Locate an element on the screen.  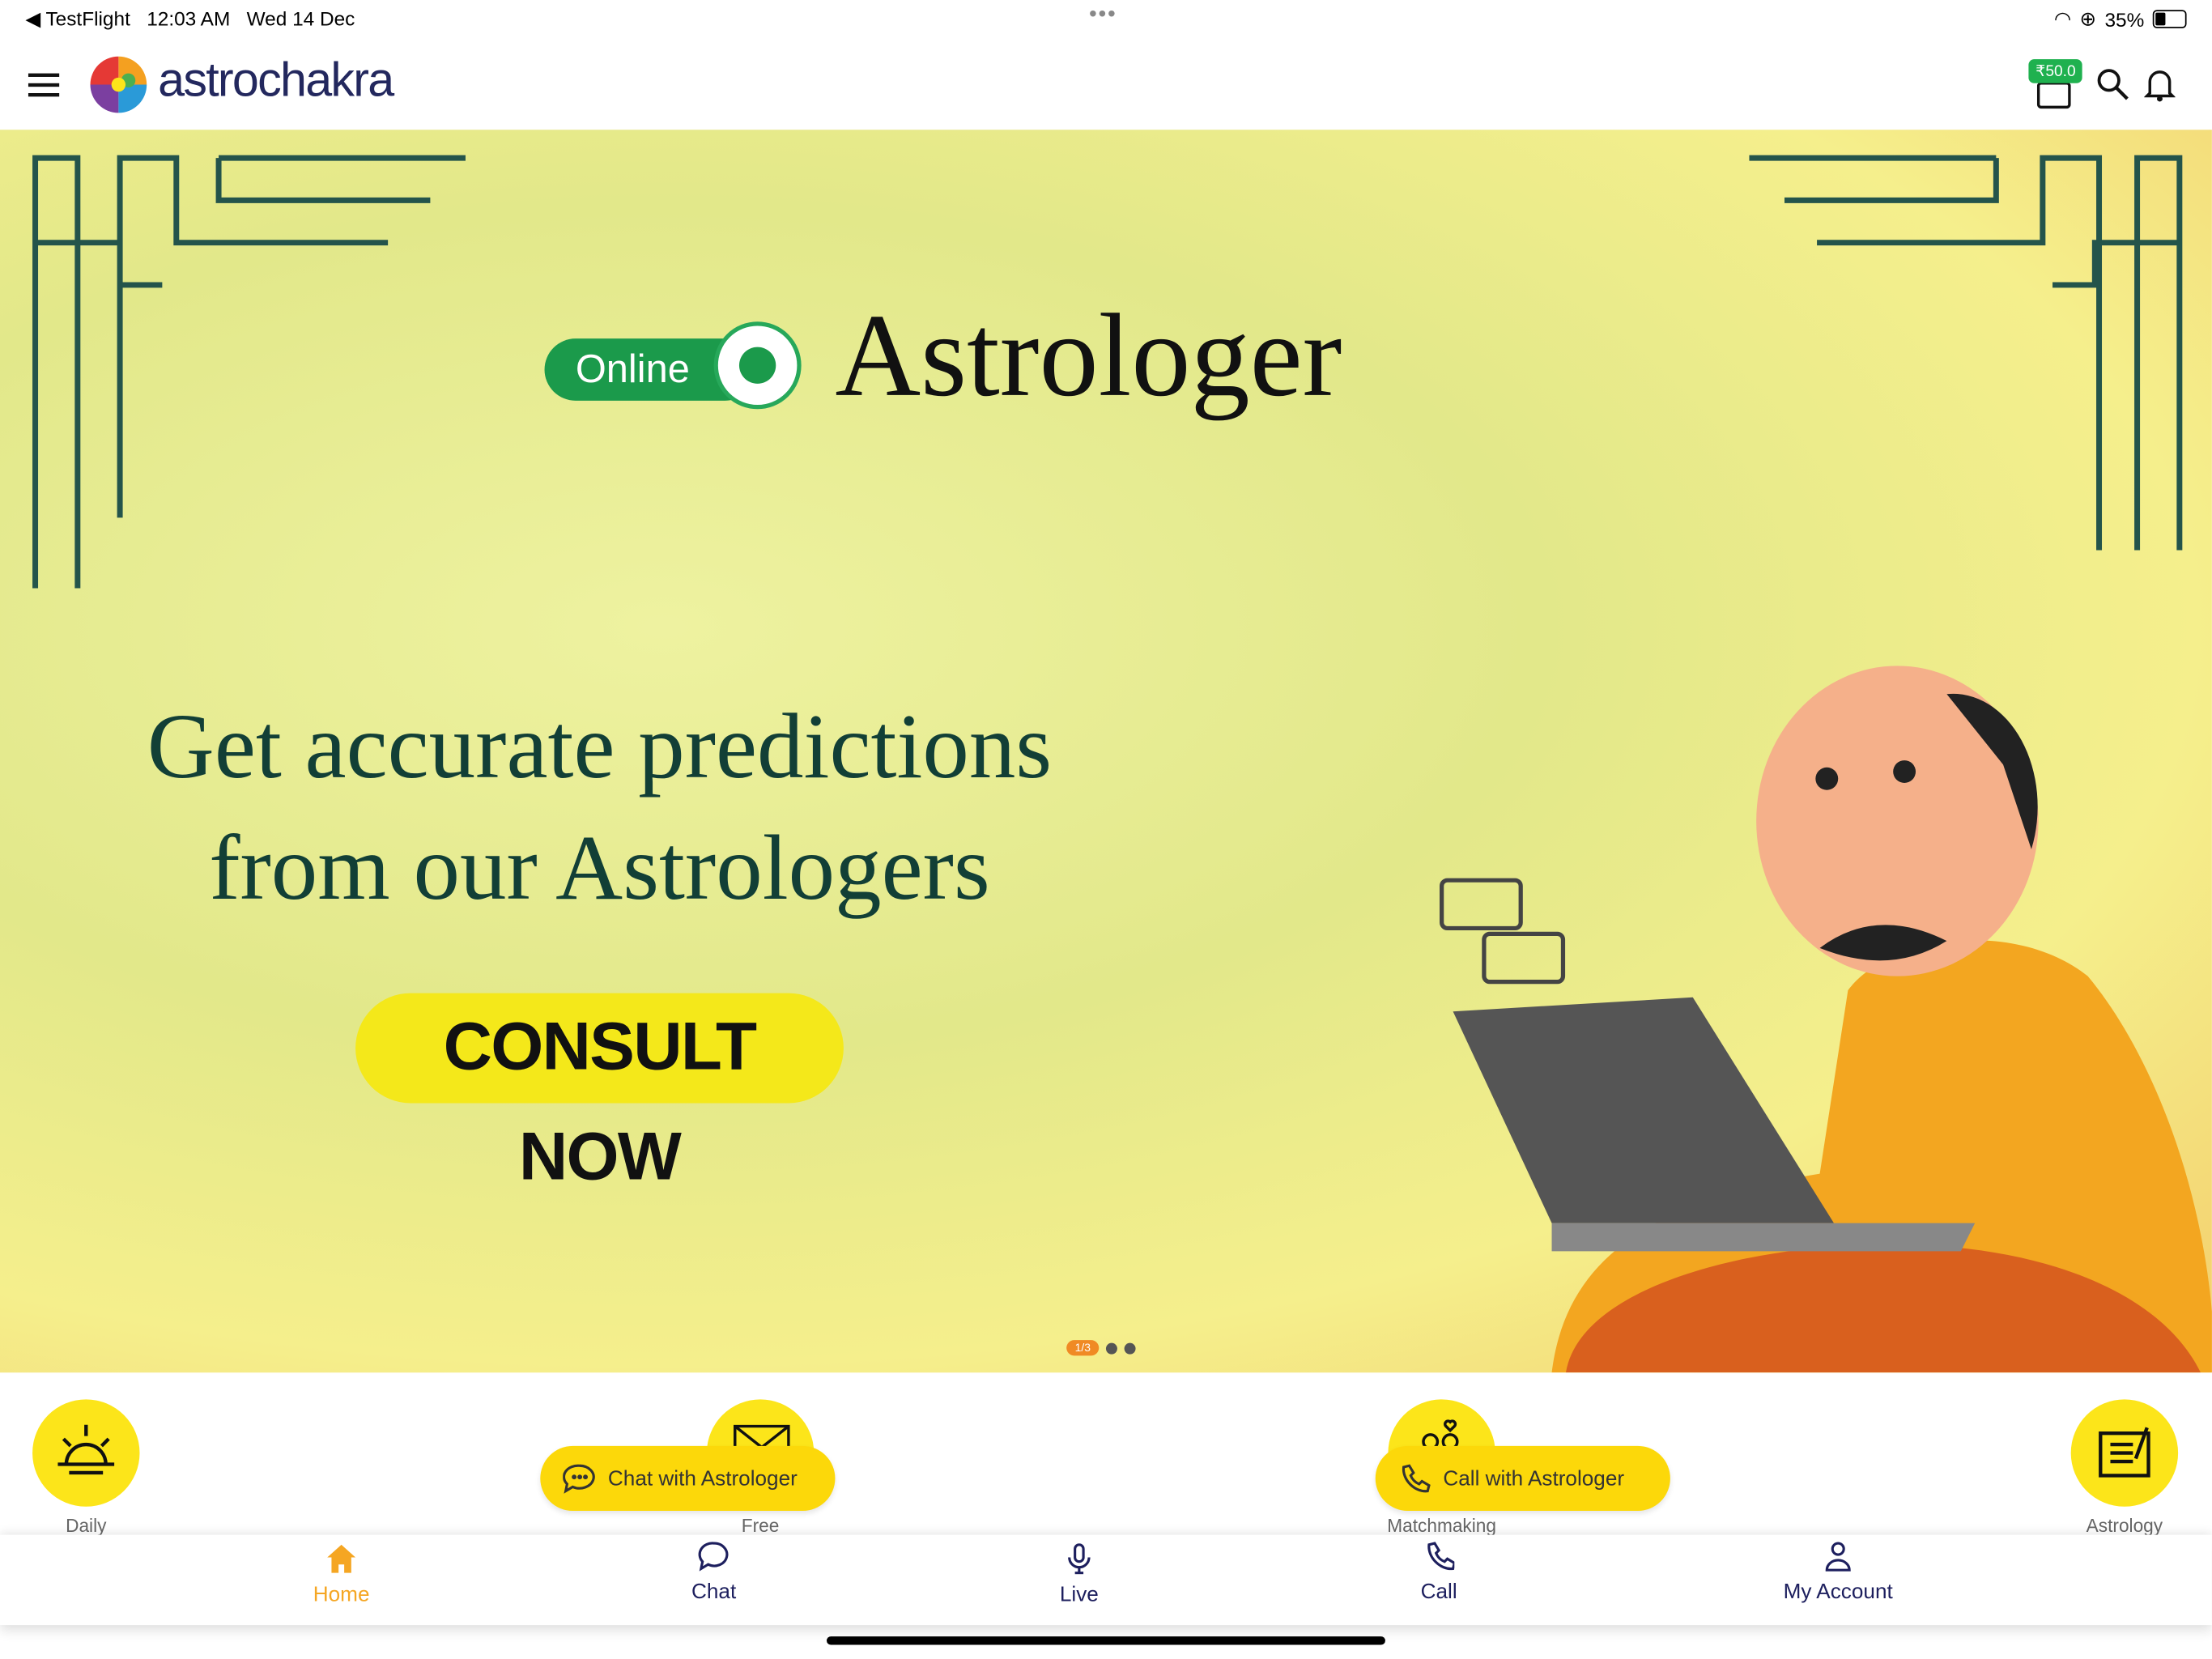
home-icon is located at coordinates (341, 1558).